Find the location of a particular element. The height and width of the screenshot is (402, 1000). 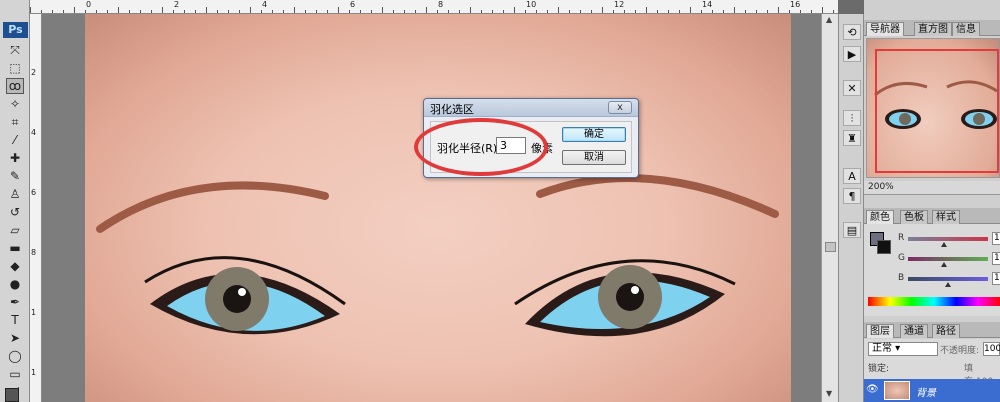

history-panel-icon: ⟲ is located at coordinates (852, 32).